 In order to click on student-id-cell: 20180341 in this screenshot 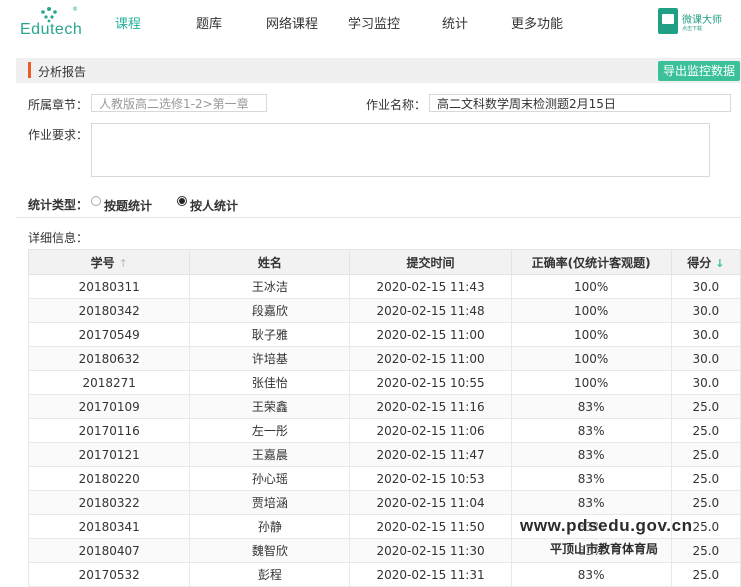, I will do `click(109, 526)`.